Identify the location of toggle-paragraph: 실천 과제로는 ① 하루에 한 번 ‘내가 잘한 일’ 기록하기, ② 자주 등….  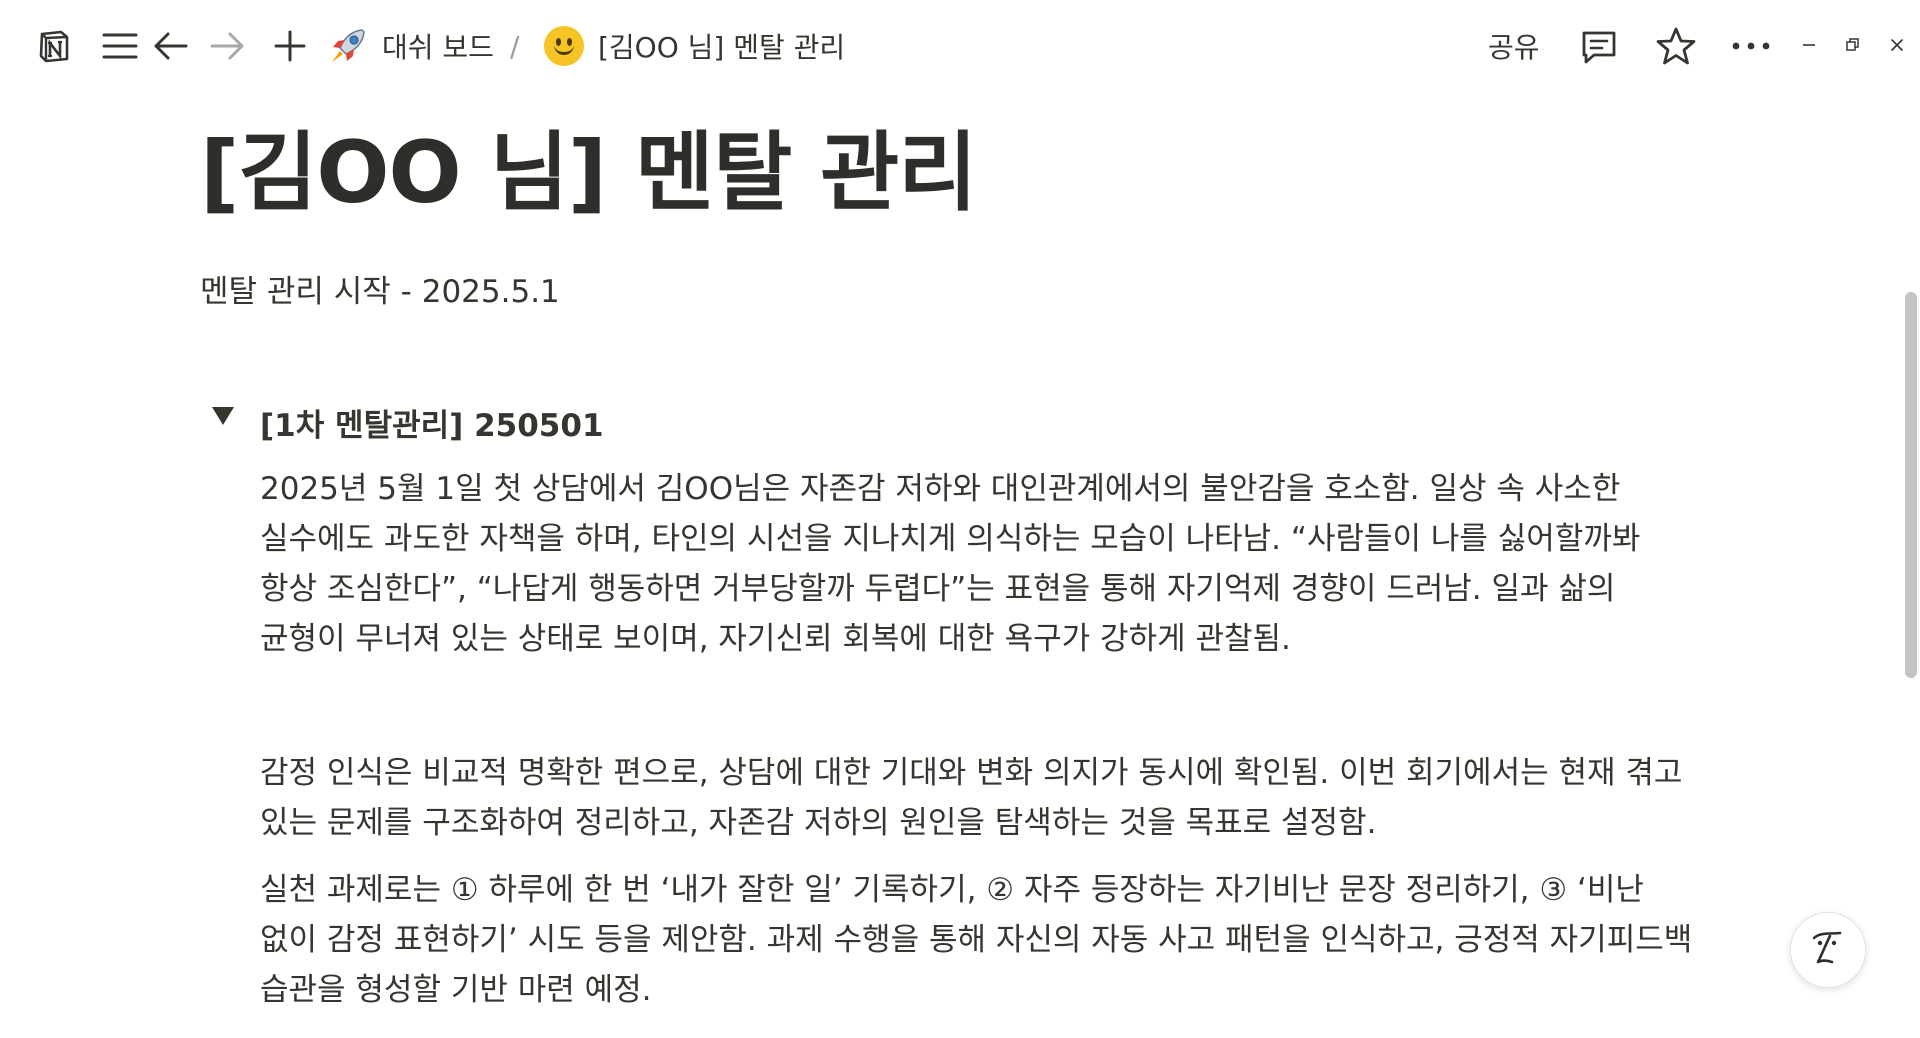
(980, 940).